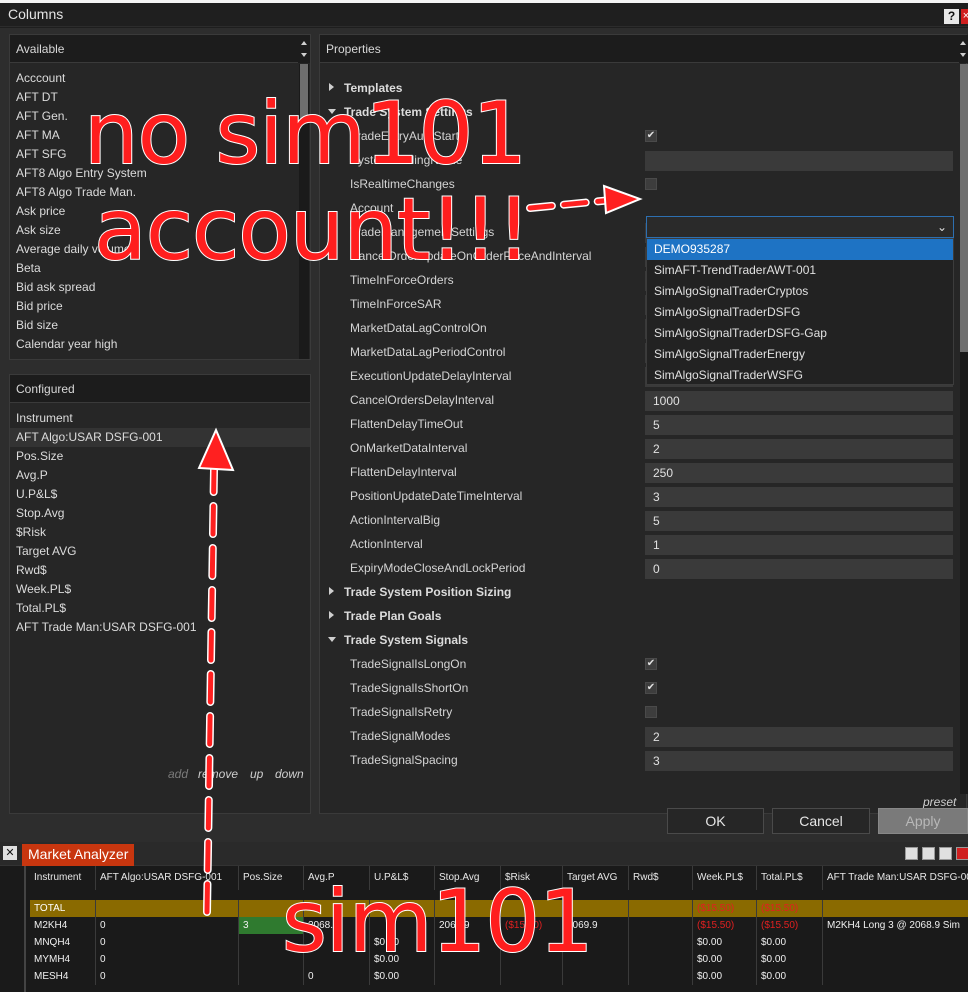  What do you see at coordinates (438, 922) in the screenshot?
I see `annotation-sim101: sim101` at bounding box center [438, 922].